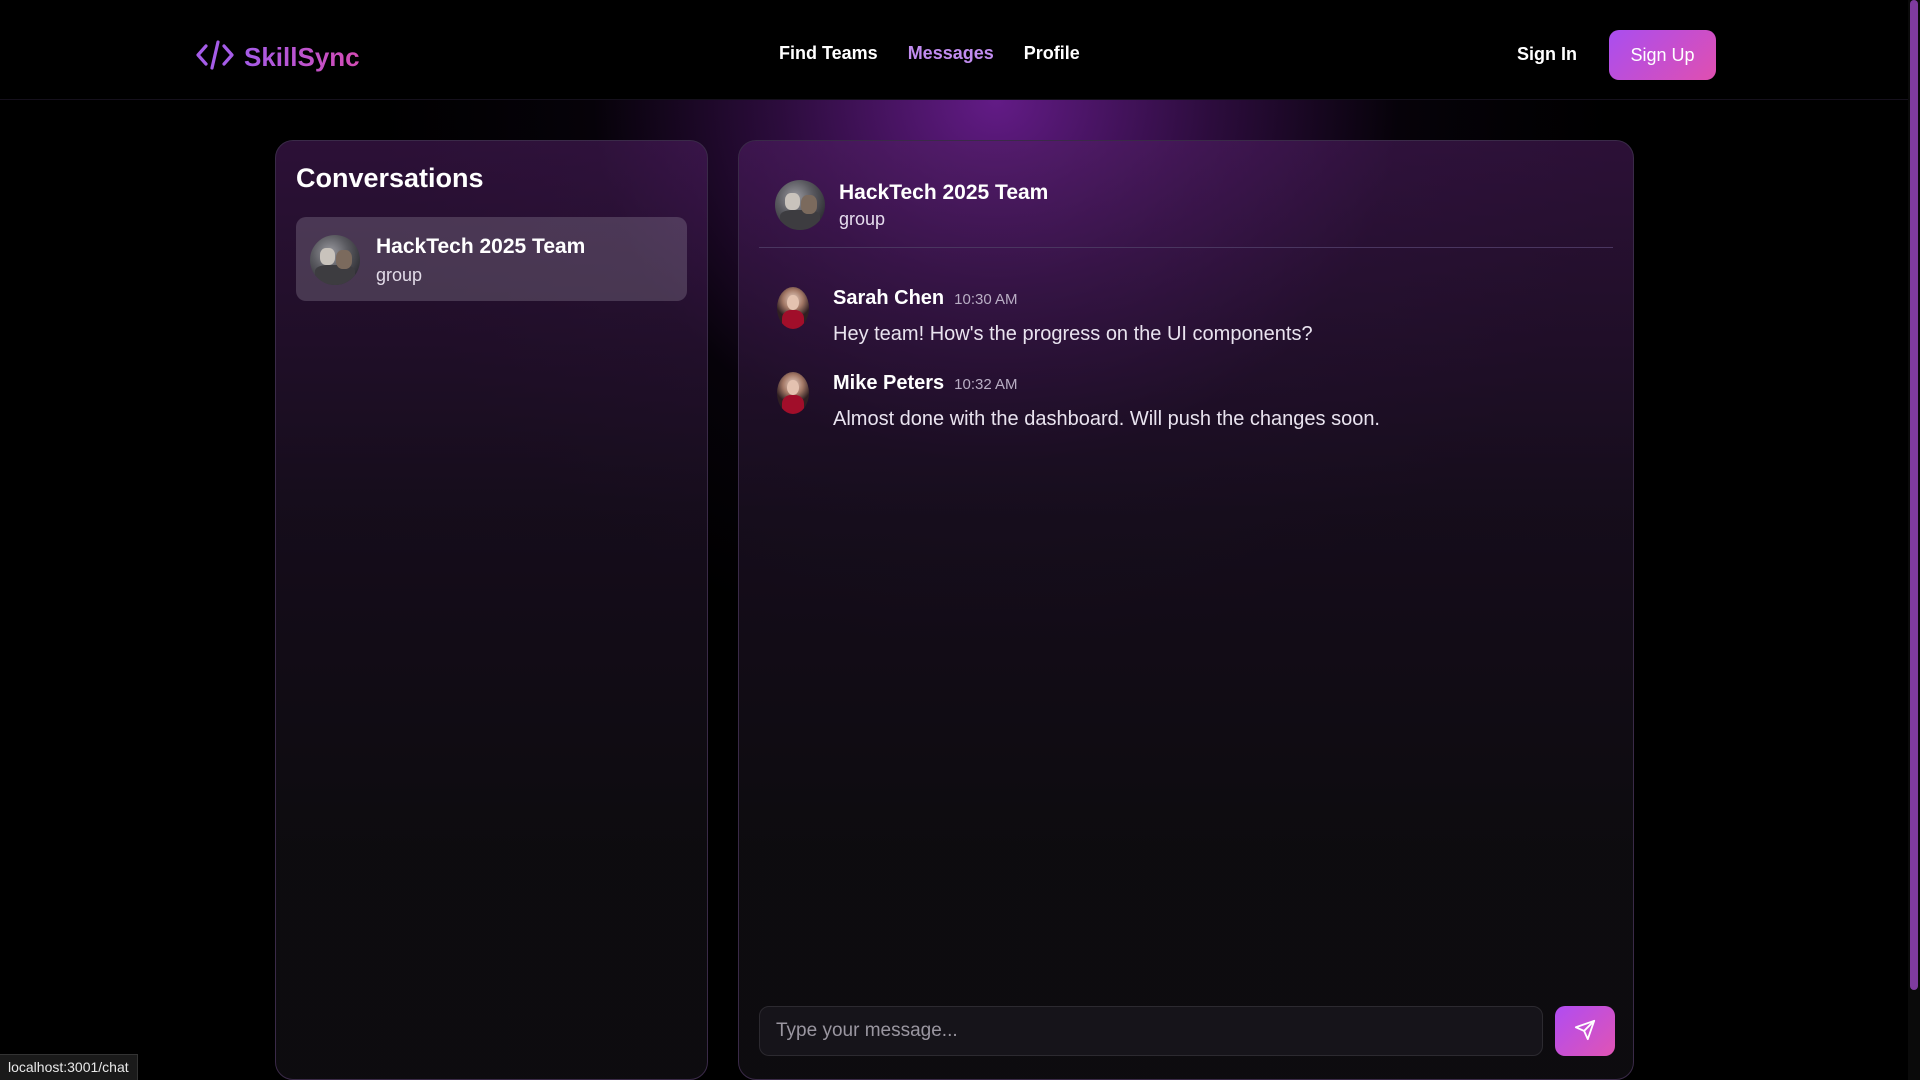  I want to click on message-time: 10:32 AM, so click(986, 384).